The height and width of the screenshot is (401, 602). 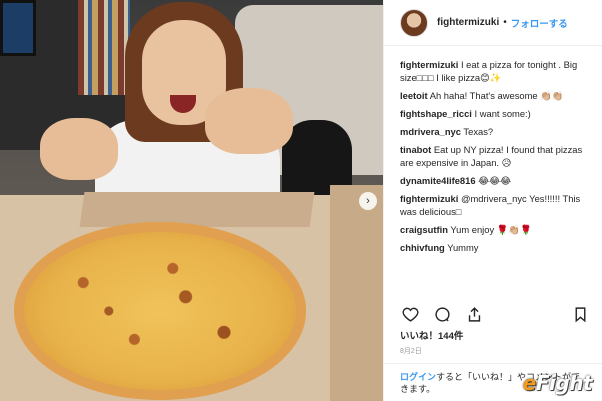 I want to click on comment-username: fightshape_ricci, so click(x=436, y=113).